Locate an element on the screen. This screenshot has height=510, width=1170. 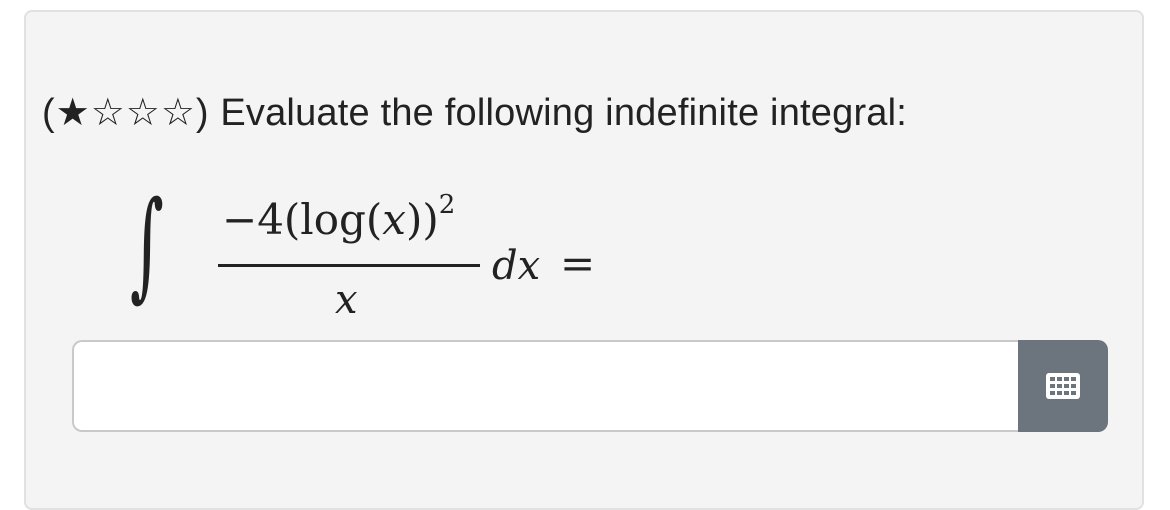
numerator-base: −4(log(𝑥)) is located at coordinates (330, 219).